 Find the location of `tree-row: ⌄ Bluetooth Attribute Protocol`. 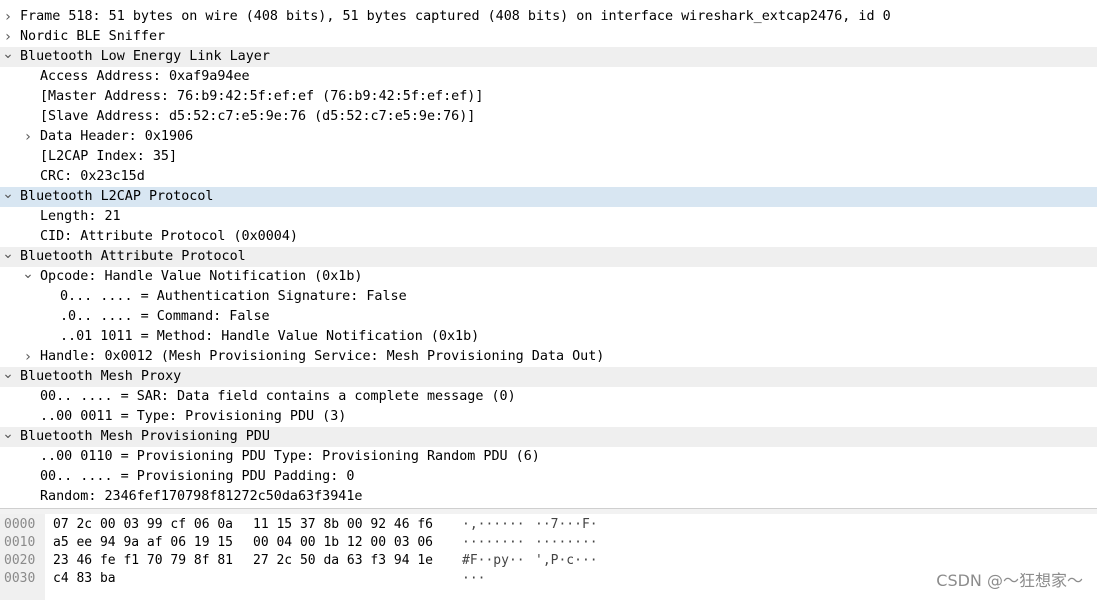

tree-row: ⌄ Bluetooth Attribute Protocol is located at coordinates (548, 257).